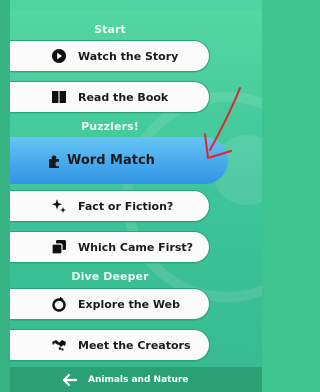  I want to click on word-match-button: Word Match, so click(119, 160).